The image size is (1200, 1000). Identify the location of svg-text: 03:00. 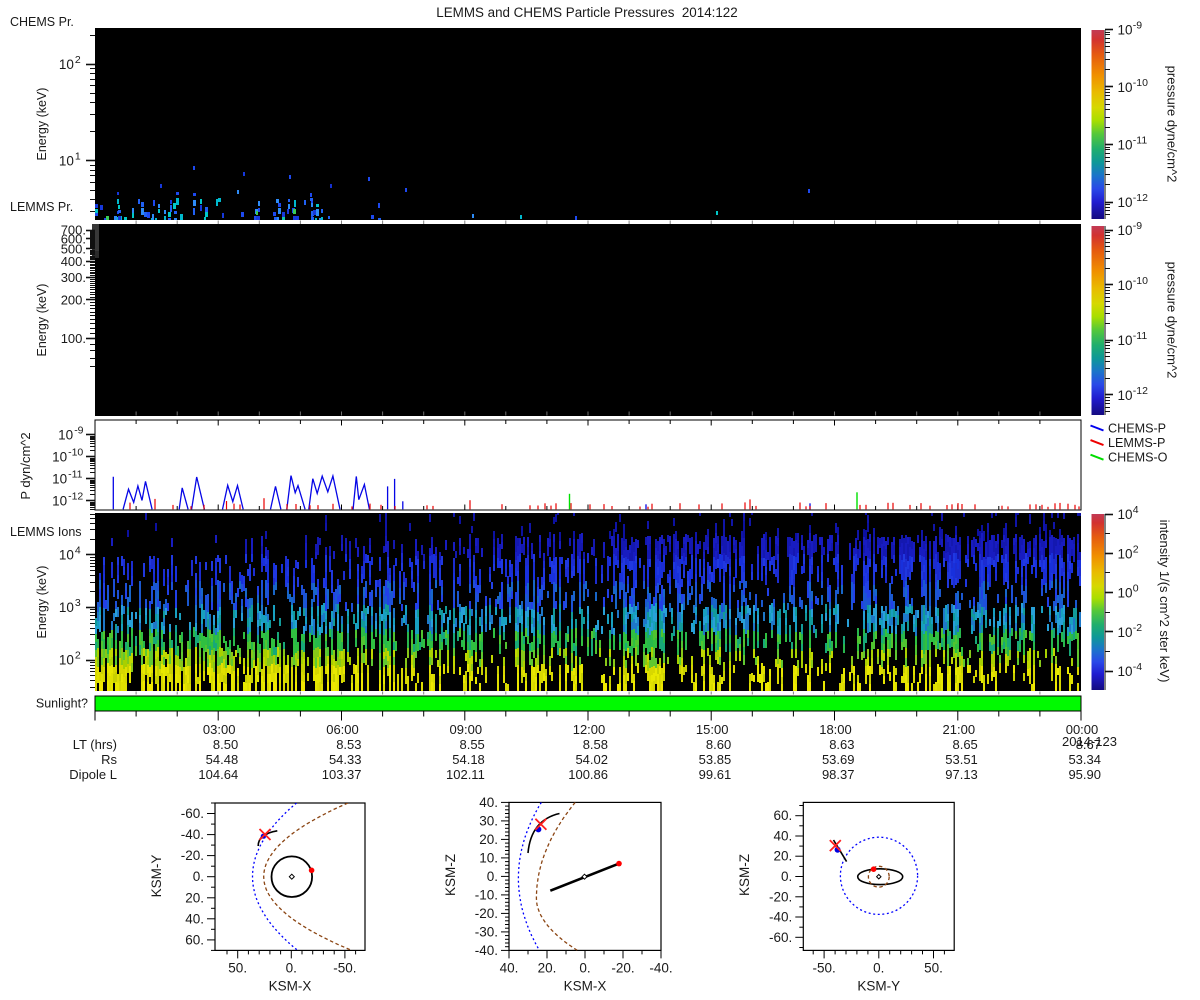
(219, 729).